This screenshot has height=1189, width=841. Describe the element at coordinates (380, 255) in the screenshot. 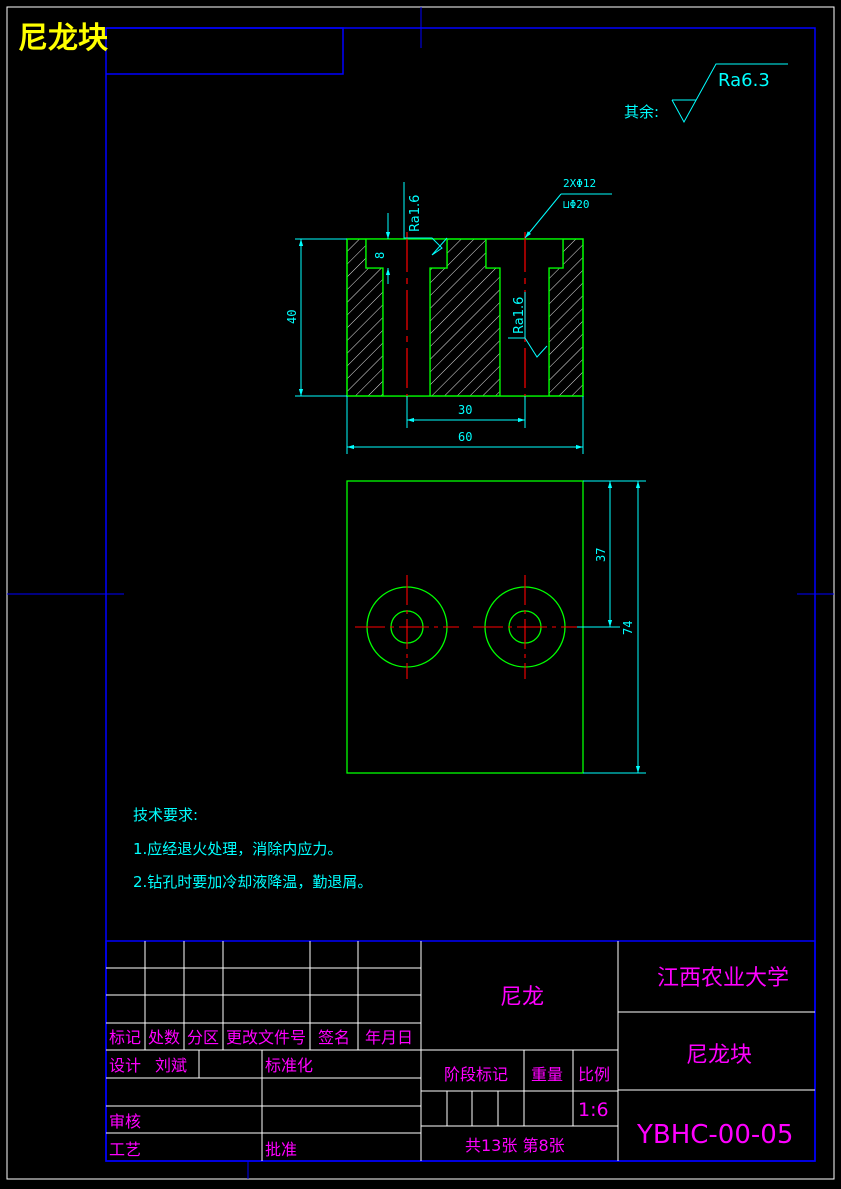

I see `dimension-counterbore-depth-value: 8` at that location.